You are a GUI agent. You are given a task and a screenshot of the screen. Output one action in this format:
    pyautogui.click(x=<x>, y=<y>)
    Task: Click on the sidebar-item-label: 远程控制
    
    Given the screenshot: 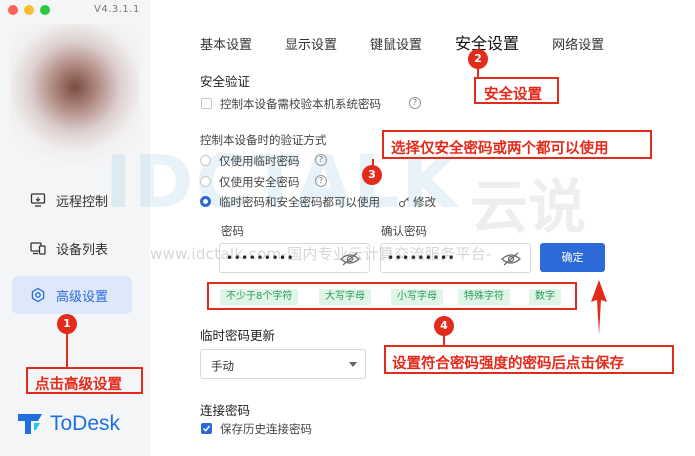 What is the action you would take?
    pyautogui.click(x=82, y=202)
    